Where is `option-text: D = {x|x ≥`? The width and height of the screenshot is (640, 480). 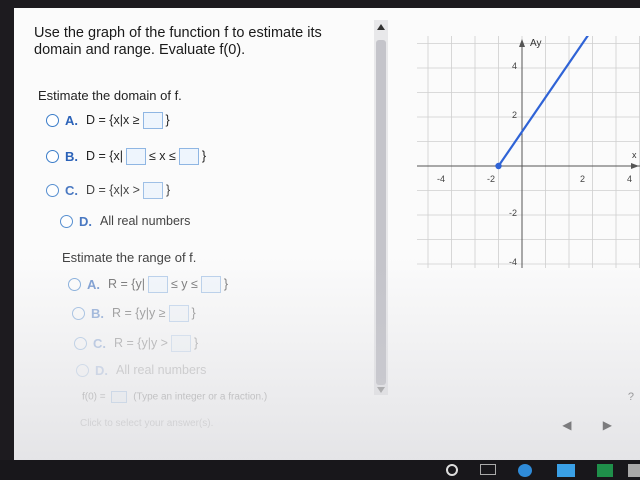 option-text: D = {x|x ≥ is located at coordinates (113, 120).